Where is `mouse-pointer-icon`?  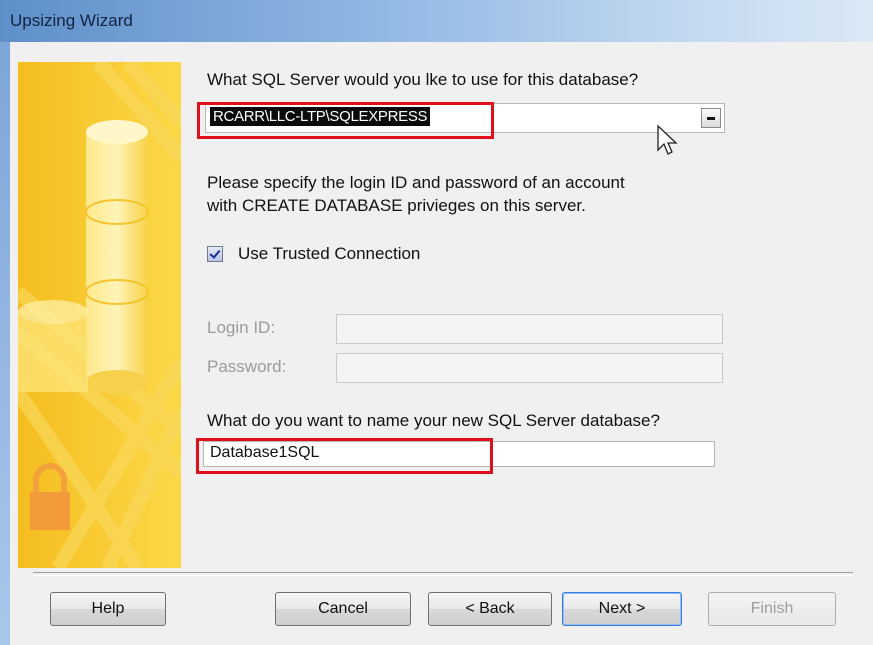 mouse-pointer-icon is located at coordinates (667, 139).